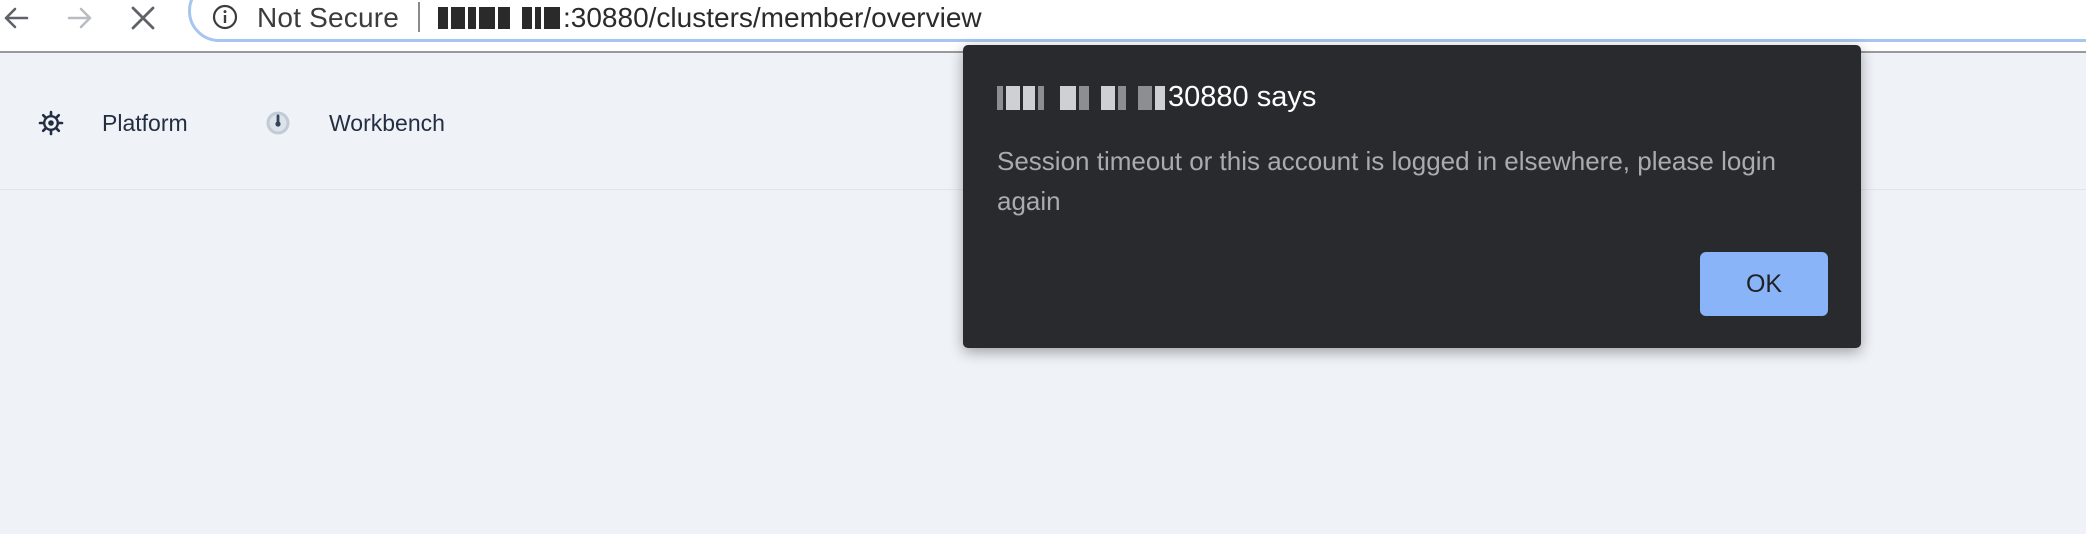  I want to click on gauge-icon, so click(278, 123).